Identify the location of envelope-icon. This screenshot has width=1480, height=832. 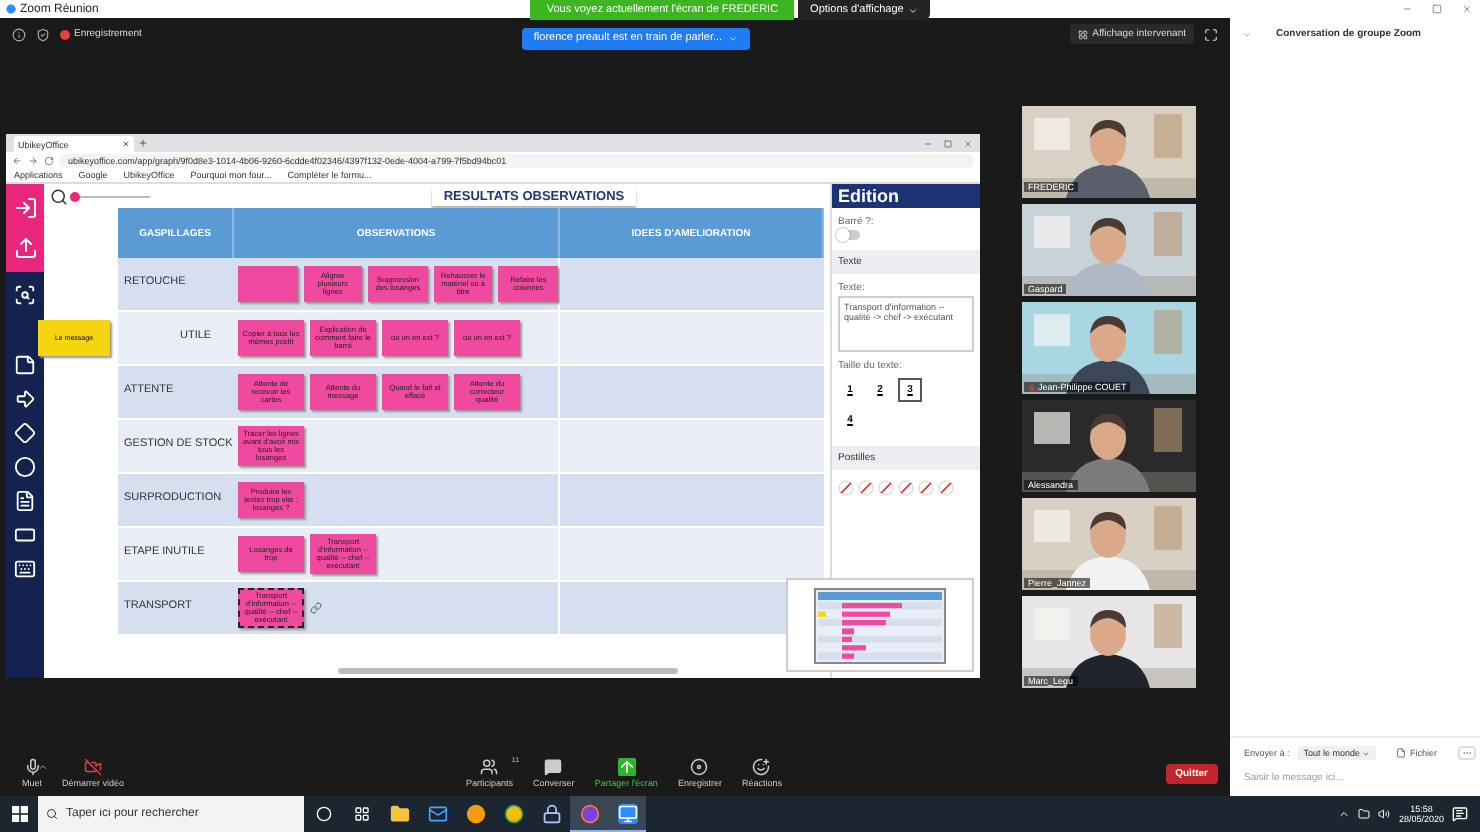
(437, 814).